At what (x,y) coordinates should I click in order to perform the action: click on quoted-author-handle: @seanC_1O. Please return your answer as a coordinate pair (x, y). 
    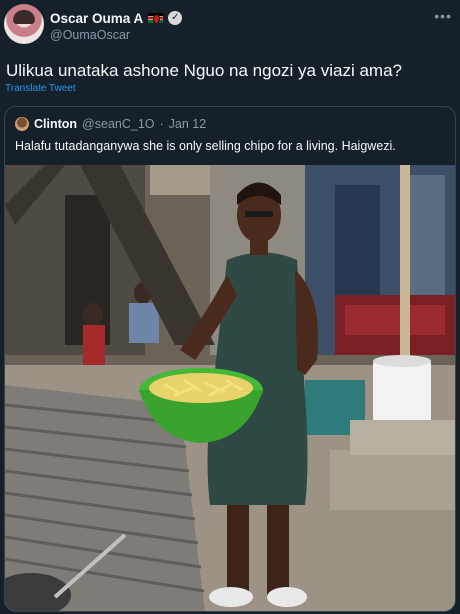
    Looking at the image, I should click on (118, 124).